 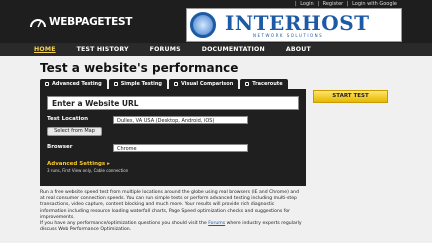 I want to click on tab-label: Traceroute, so click(x=267, y=84).